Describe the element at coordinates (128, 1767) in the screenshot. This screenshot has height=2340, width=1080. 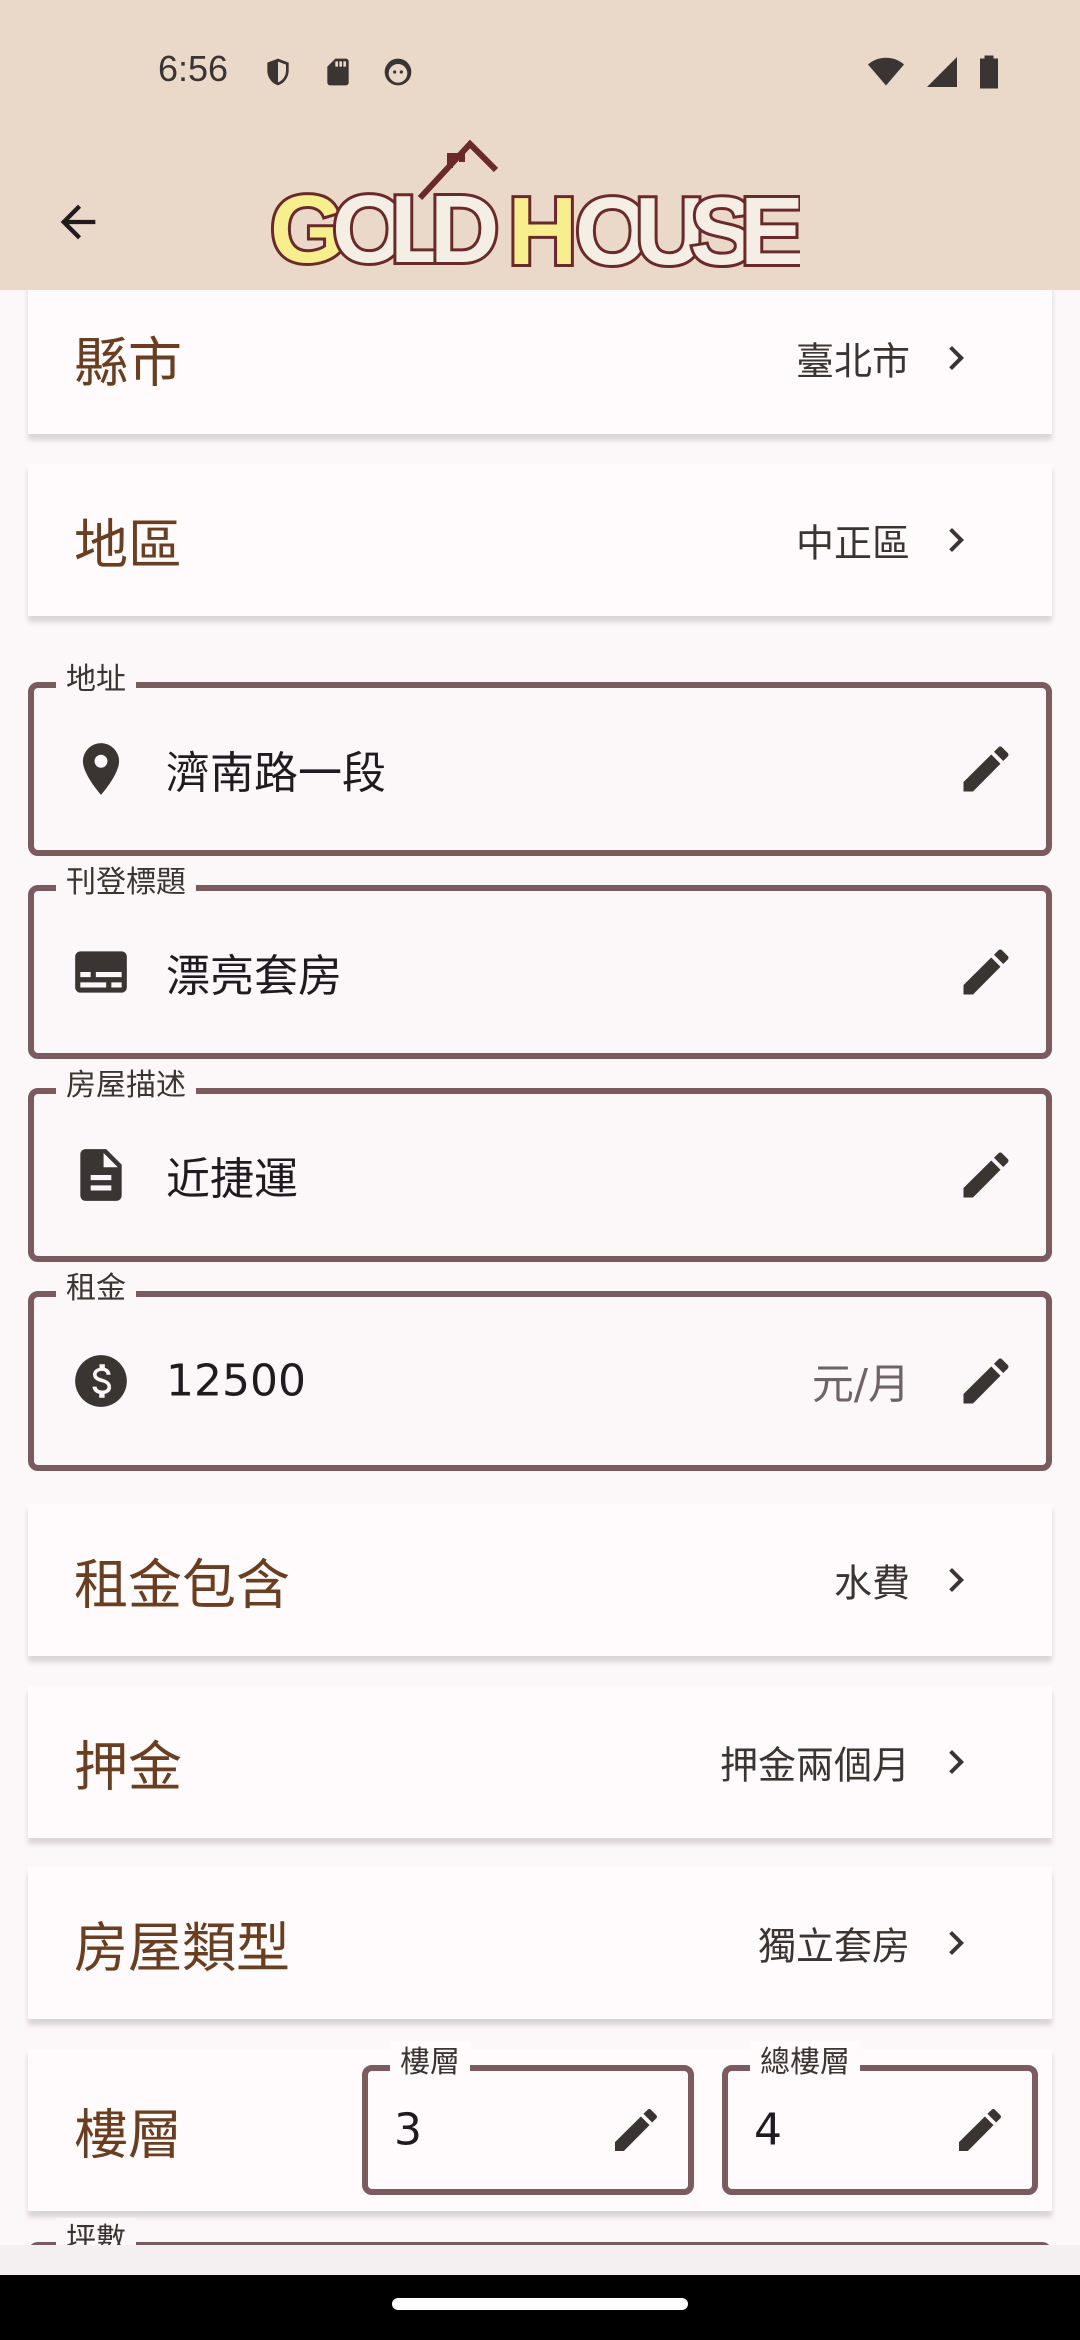
I see `deposit-label: 押金` at that location.